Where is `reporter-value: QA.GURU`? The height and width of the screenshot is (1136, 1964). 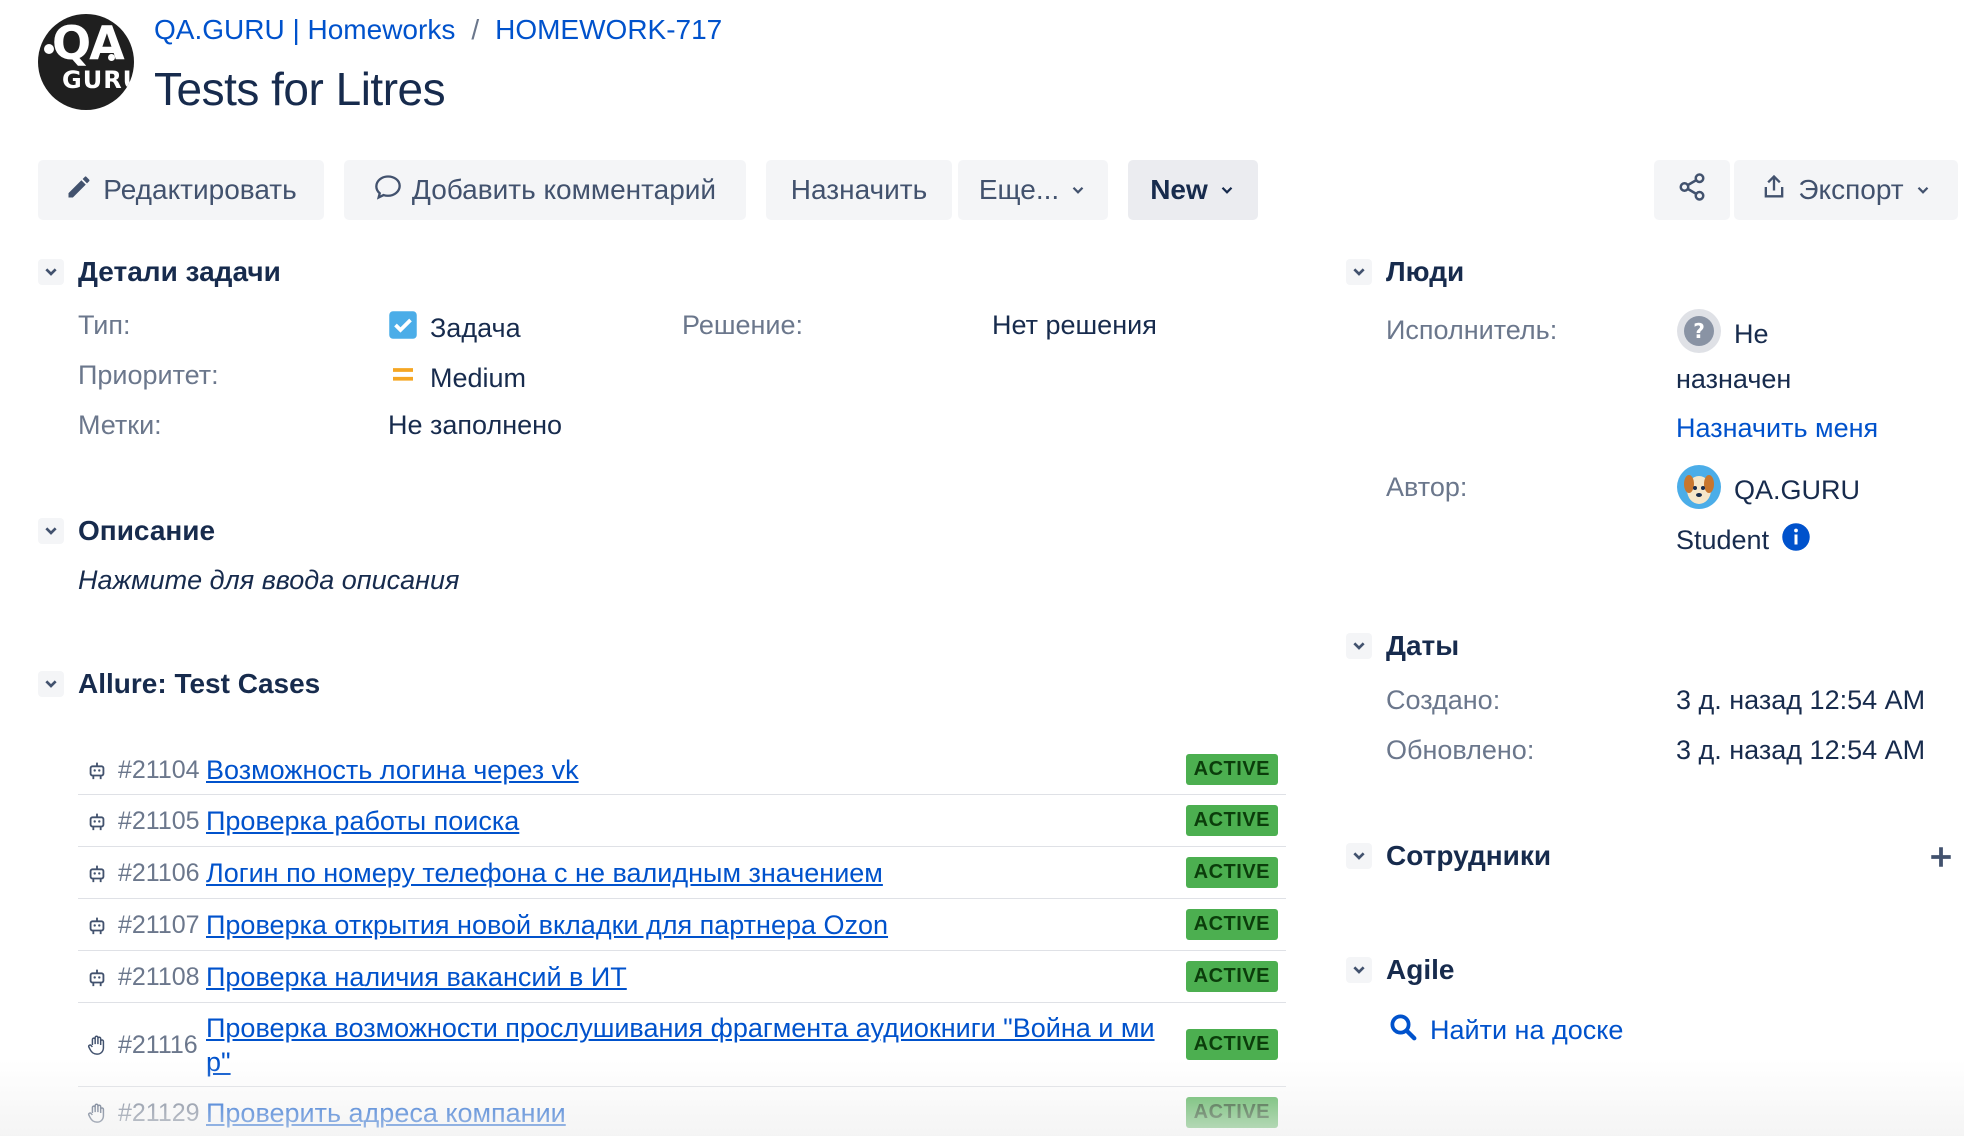
reporter-value: QA.GURU is located at coordinates (1768, 490).